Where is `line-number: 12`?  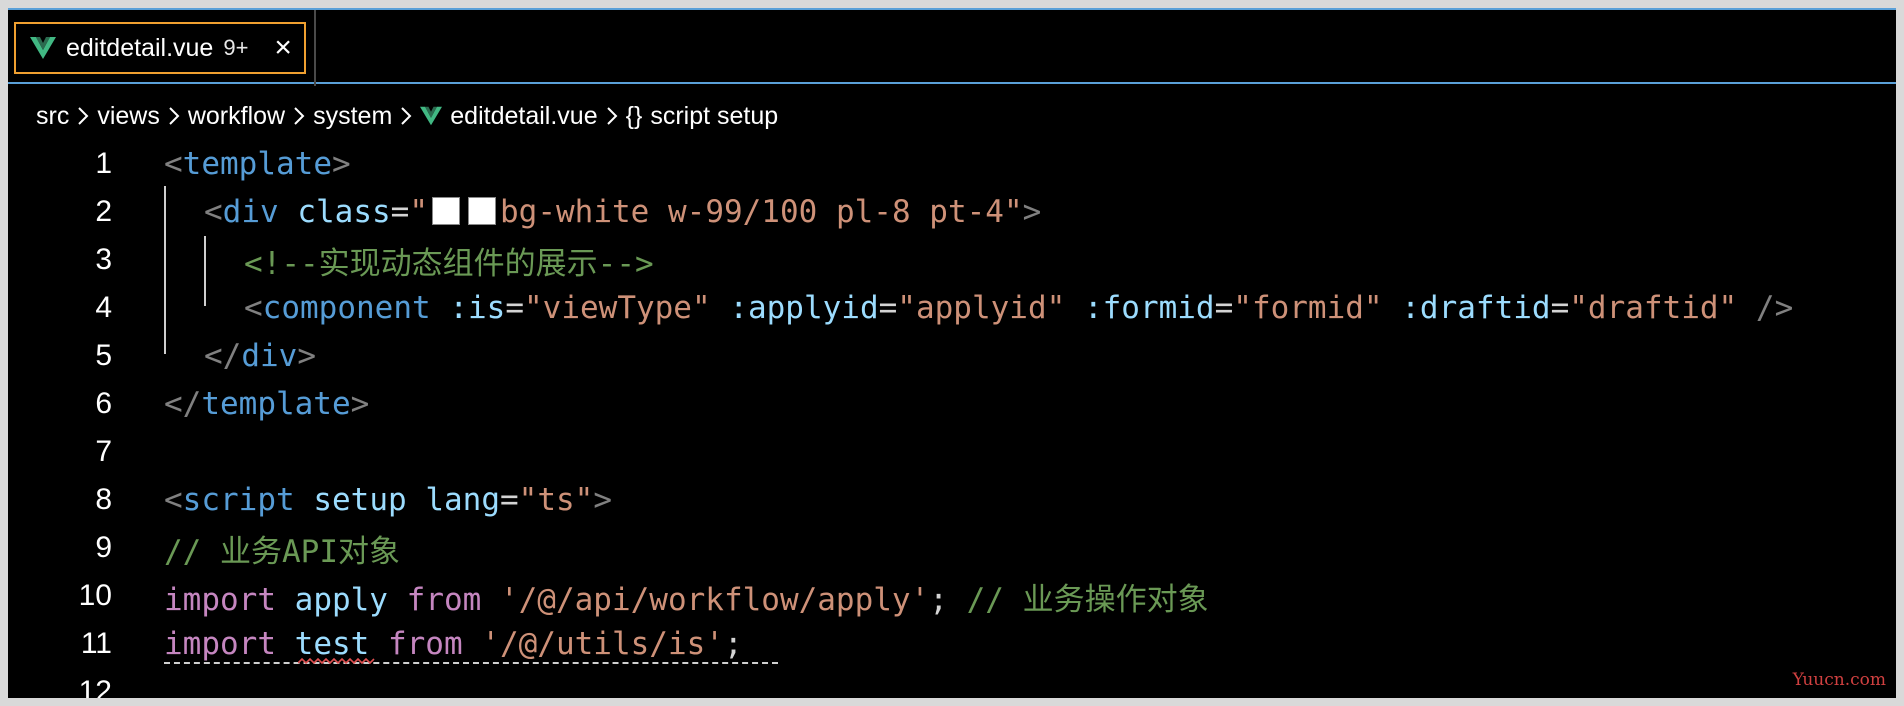 line-number: 12 is located at coordinates (95, 686).